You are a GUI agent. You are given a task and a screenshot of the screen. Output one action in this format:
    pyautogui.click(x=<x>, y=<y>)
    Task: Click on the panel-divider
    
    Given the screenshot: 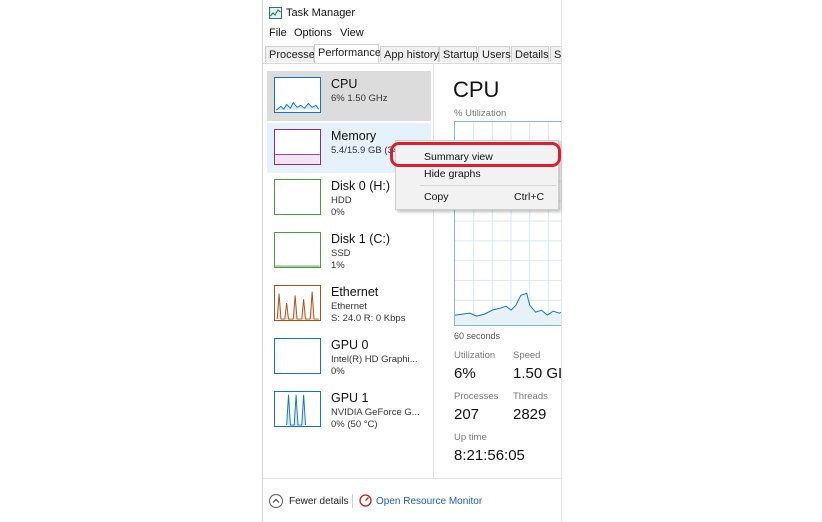 What is the action you would take?
    pyautogui.click(x=433, y=270)
    